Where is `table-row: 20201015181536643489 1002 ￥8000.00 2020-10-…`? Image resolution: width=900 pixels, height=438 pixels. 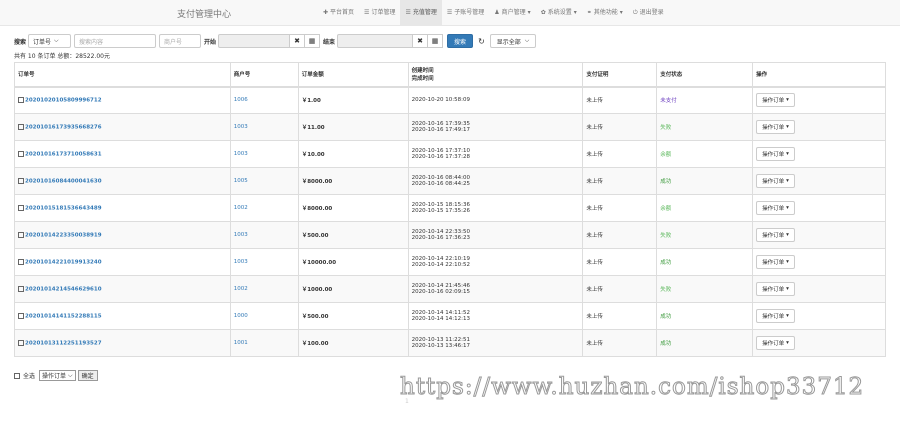
table-row: 20201015181536643489 1002 ￥8000.00 2020-10-… is located at coordinates (450, 208).